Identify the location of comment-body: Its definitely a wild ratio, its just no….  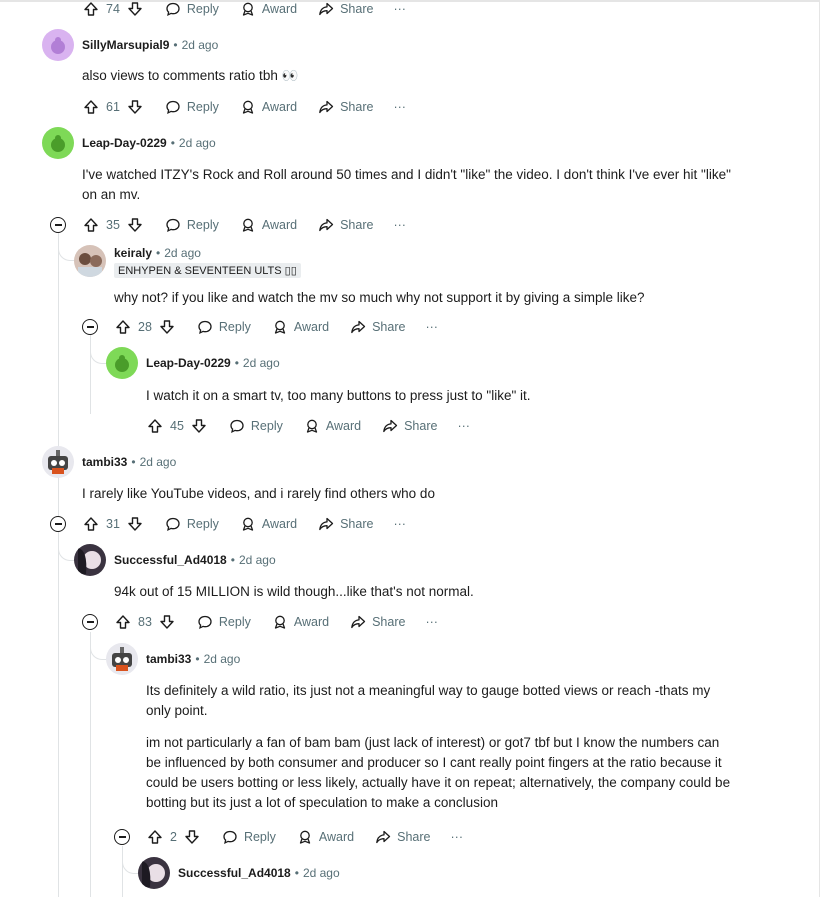
(441, 753).